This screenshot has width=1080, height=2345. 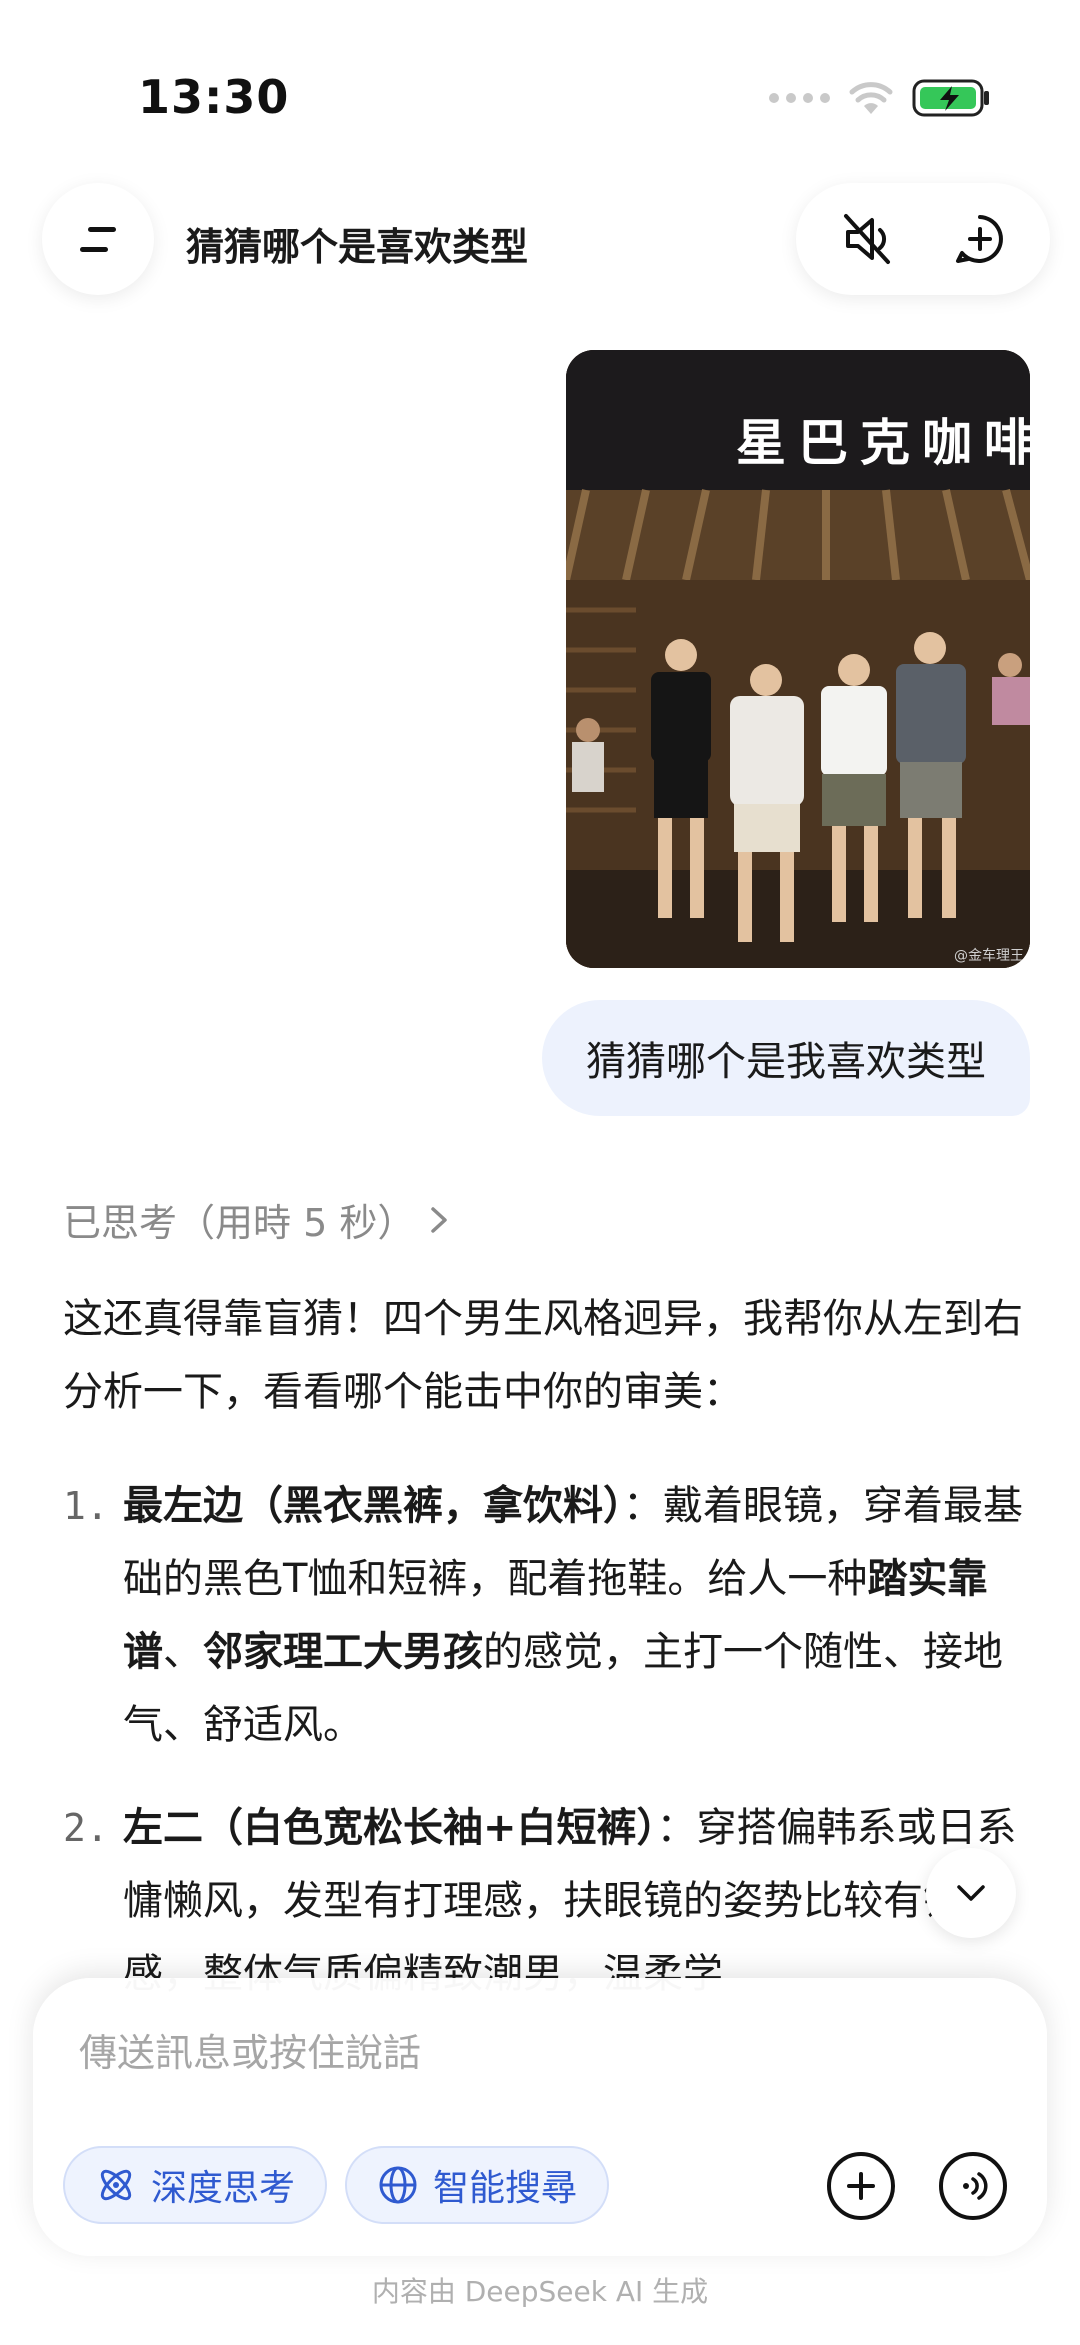 I want to click on thinking-toggle: 已思考（用時 5 秒）, so click(x=258, y=1219).